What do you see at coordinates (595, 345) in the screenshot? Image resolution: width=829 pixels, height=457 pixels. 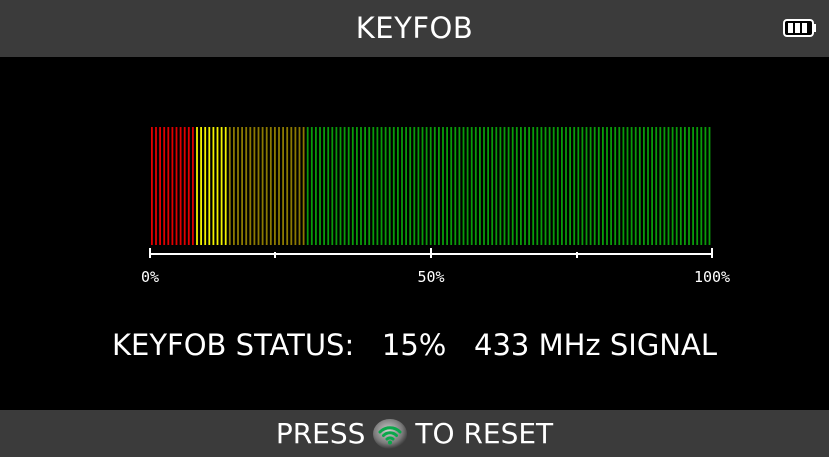 I see `status-signal: 433 MHz SIGNAL` at bounding box center [595, 345].